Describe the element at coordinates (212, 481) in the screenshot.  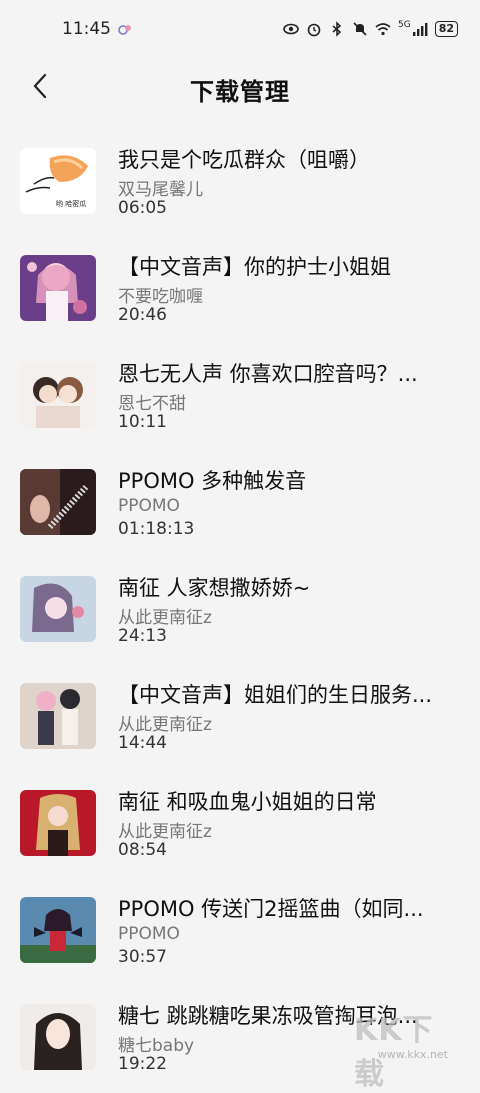
I see `item-title: PPOMO 多种触发音` at that location.